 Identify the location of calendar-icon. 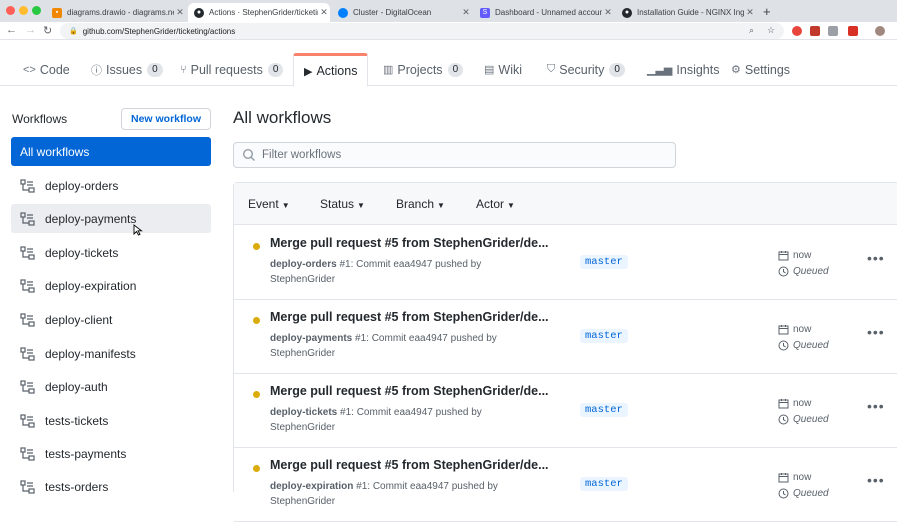
(783, 330).